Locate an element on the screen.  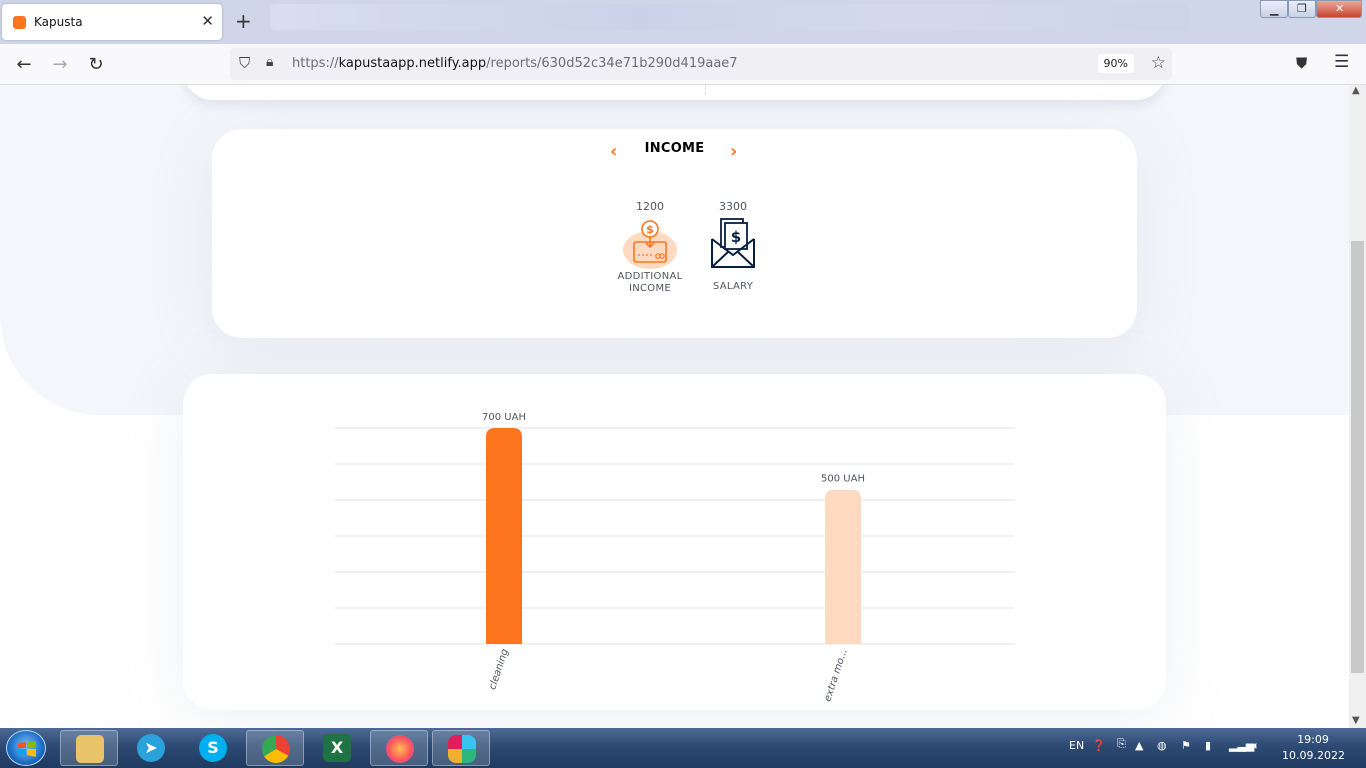
category-additional-income: 1200 $ ADDITIONAL INCOME is located at coordinates (650, 247).